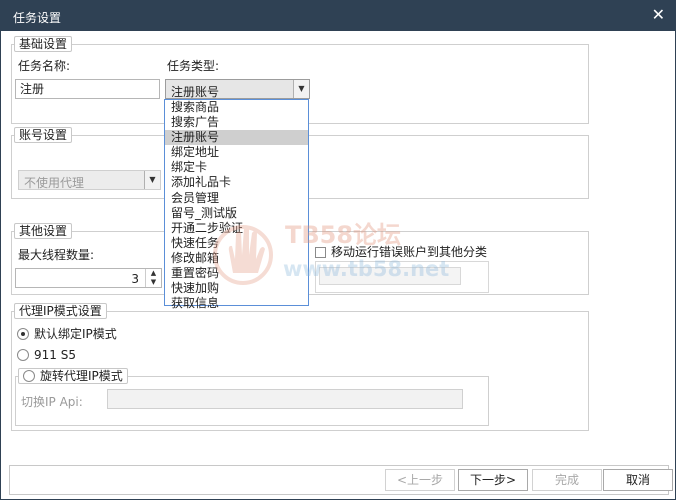 This screenshot has height=500, width=676. What do you see at coordinates (390, 276) in the screenshot?
I see `category-select` at bounding box center [390, 276].